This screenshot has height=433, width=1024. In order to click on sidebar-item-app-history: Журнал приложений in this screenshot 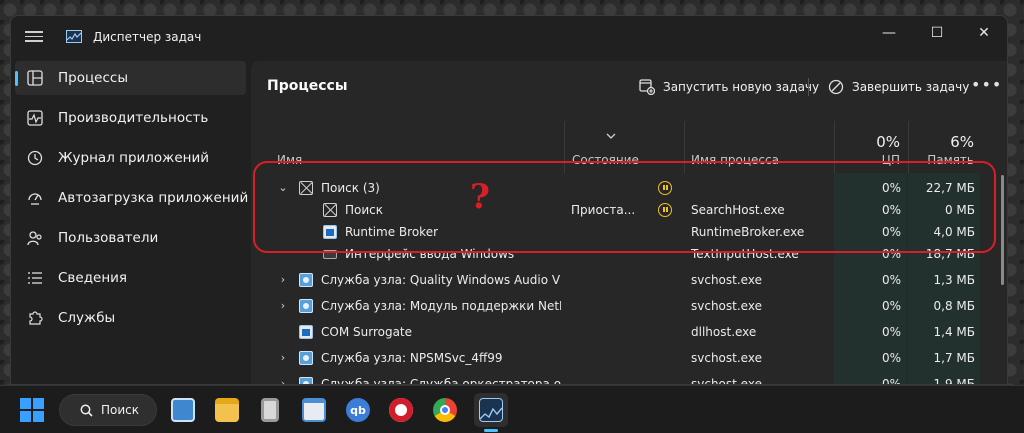, I will do `click(130, 158)`.